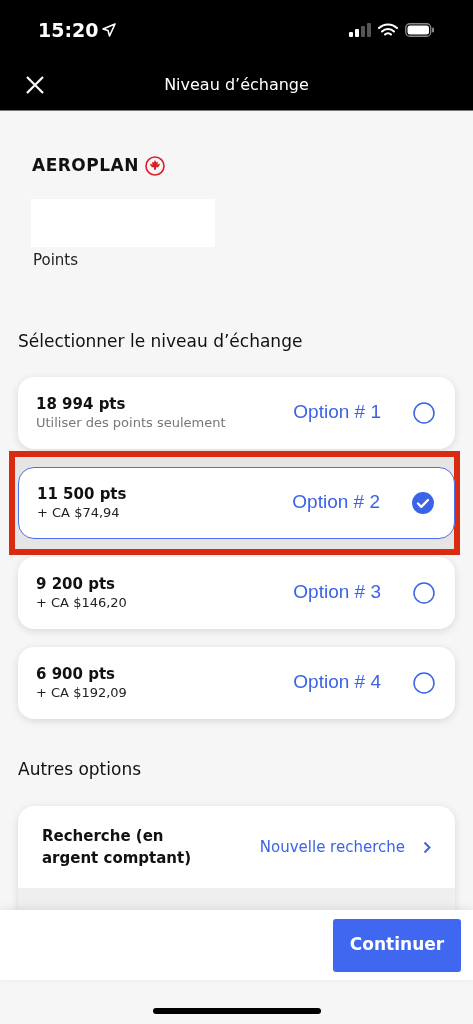  Describe the element at coordinates (68, 30) in the screenshot. I see `status-time: 15:20` at that location.